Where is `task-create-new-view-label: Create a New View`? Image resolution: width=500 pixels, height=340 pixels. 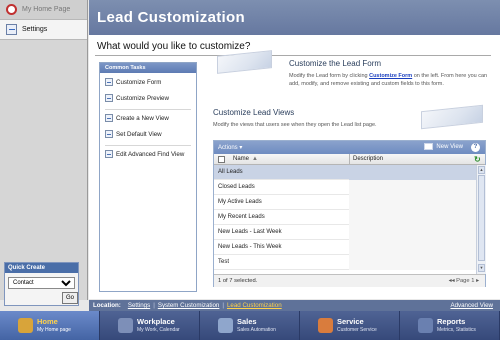 task-create-new-view-label: Create a New View is located at coordinates (142, 118).